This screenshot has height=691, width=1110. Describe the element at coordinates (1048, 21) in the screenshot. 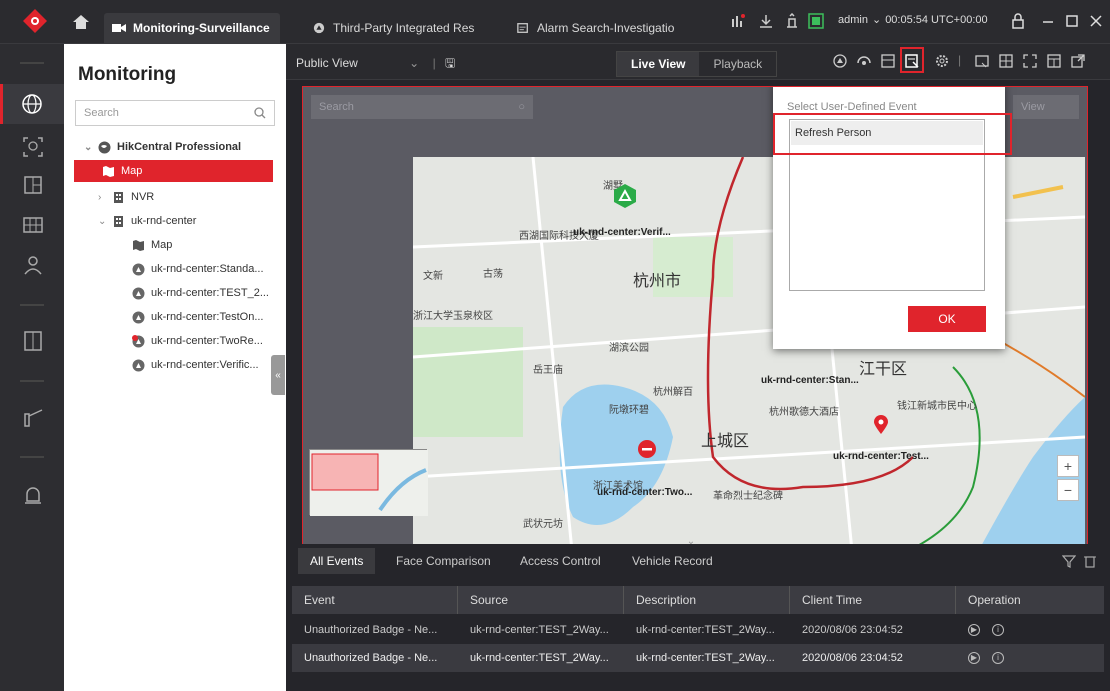

I see `minimize-icon` at that location.